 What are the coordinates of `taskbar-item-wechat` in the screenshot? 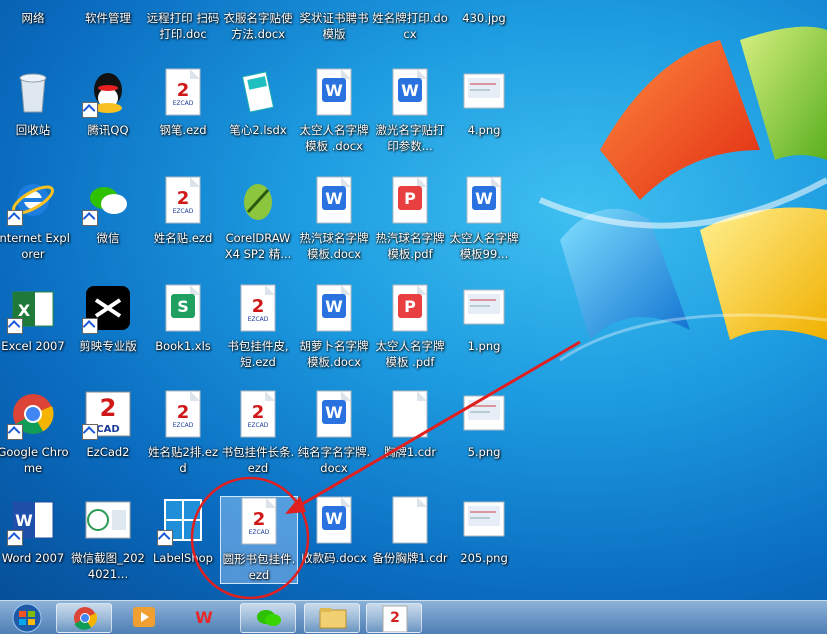 It's located at (268, 618).